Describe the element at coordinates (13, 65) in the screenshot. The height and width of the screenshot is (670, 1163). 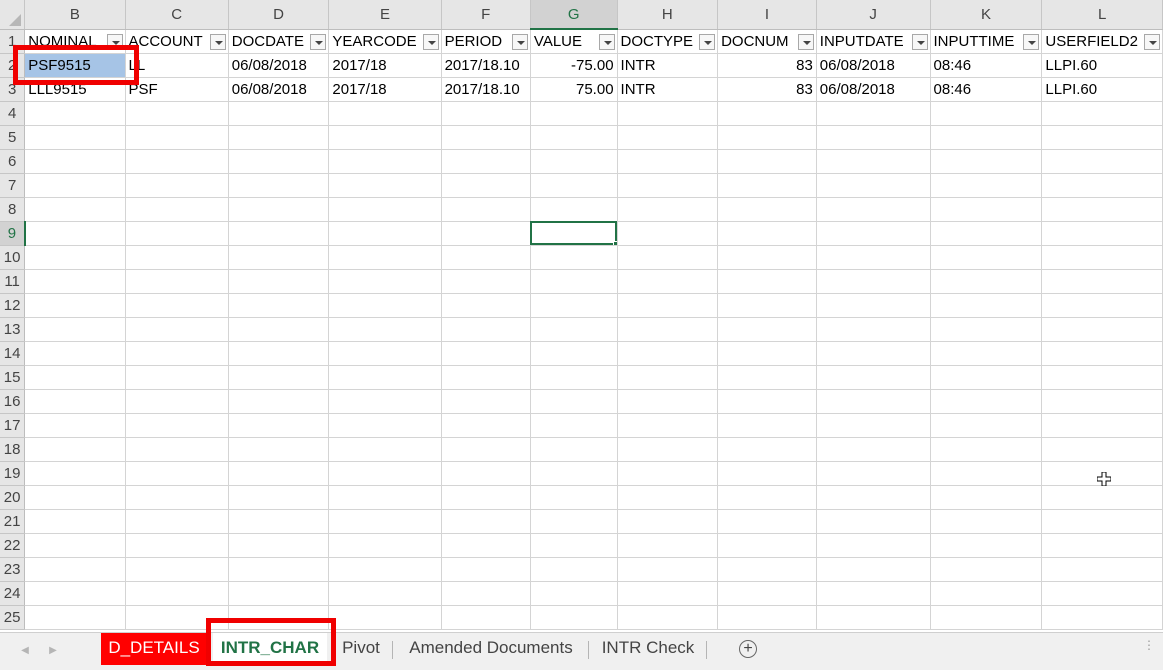
I see `row-header: 2` at that location.